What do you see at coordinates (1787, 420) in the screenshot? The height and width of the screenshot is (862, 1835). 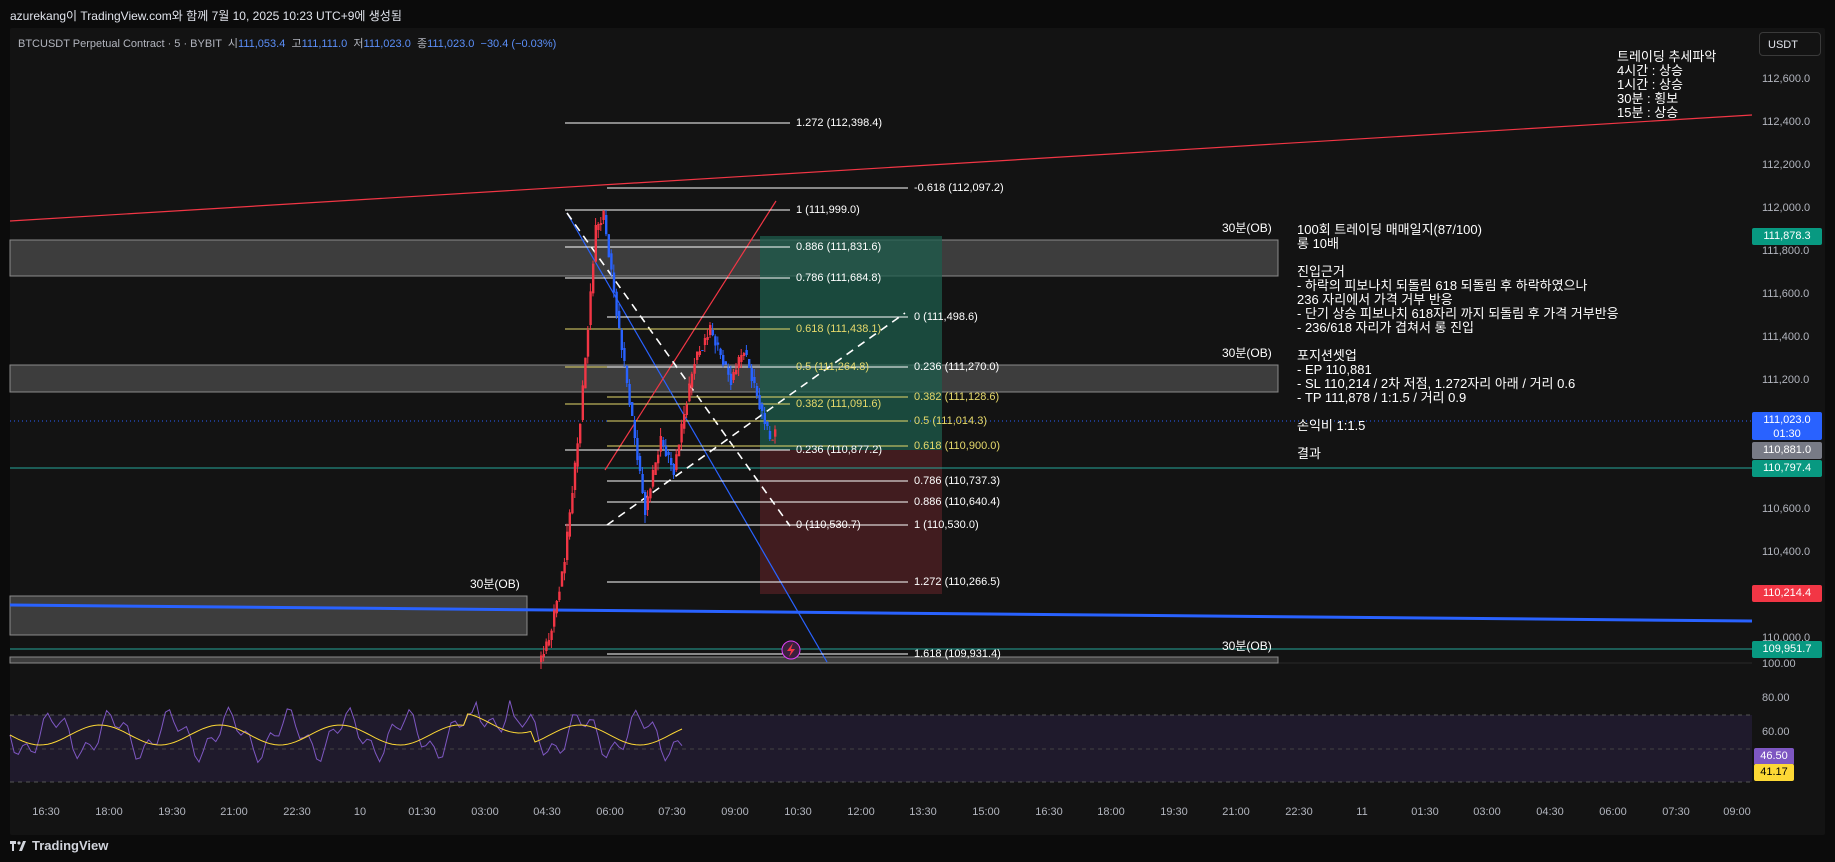 I see `price-tag-value: 111,023.0` at bounding box center [1787, 420].